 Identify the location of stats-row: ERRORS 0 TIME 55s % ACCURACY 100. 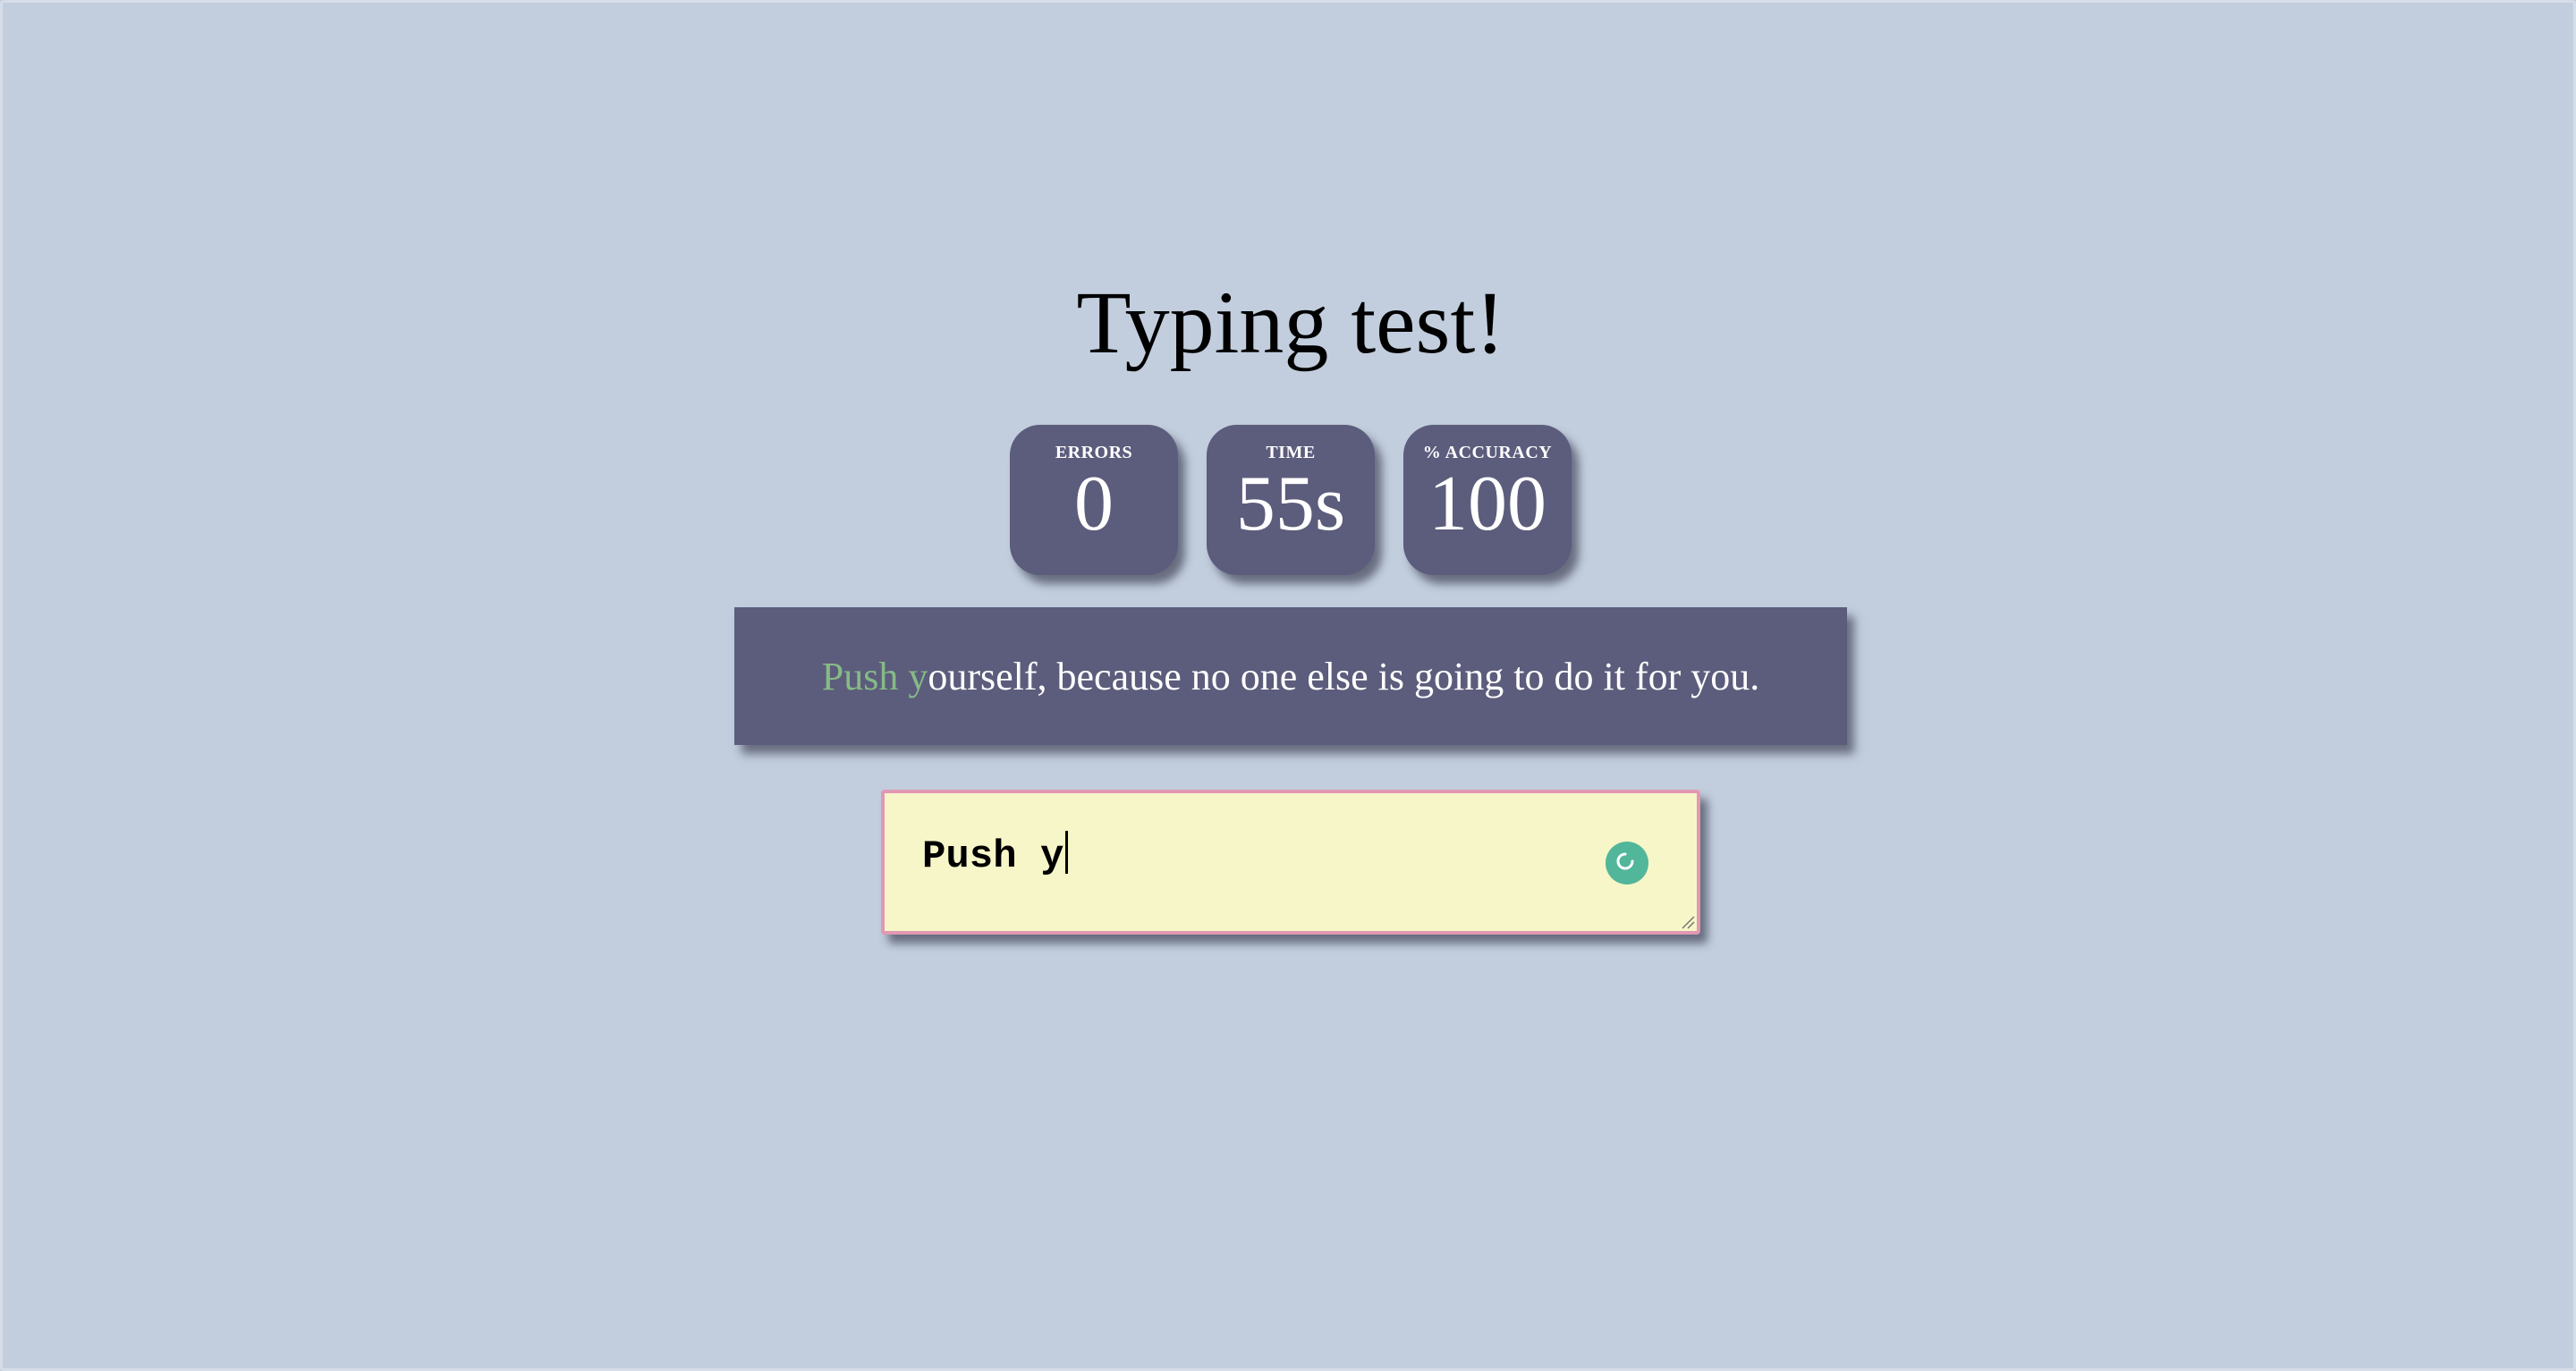
(1289, 500).